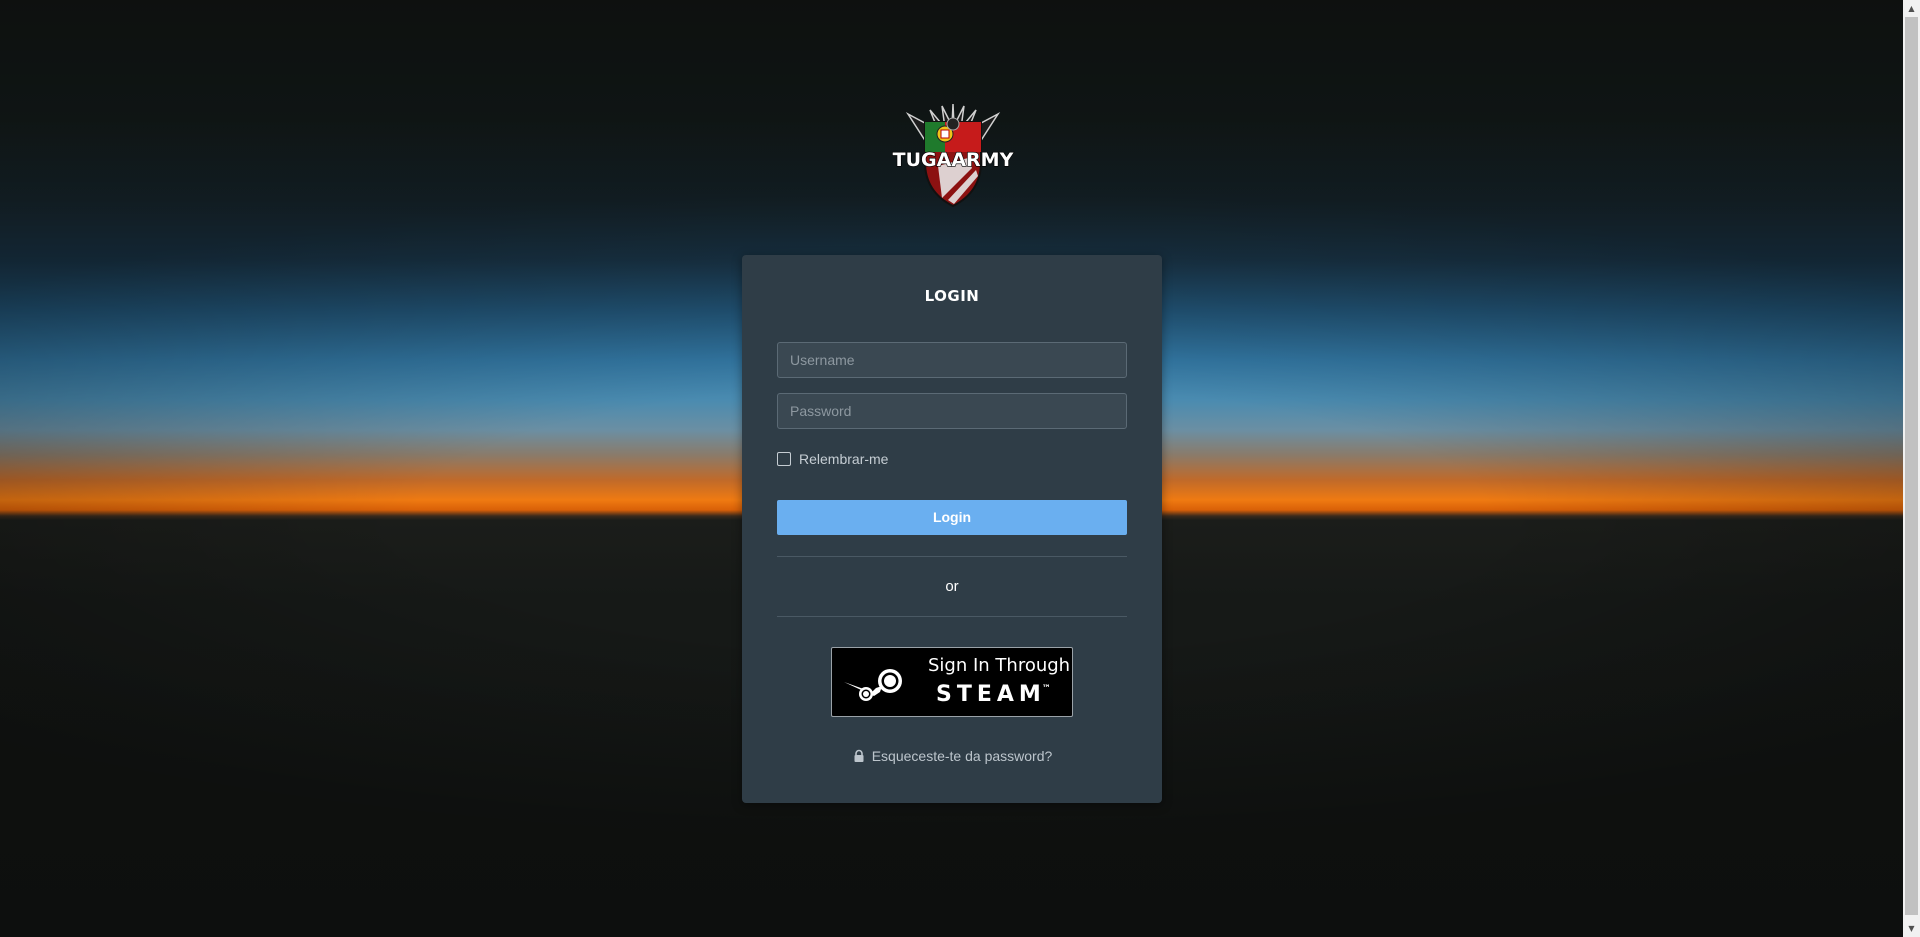 This screenshot has height=937, width=1920. I want to click on steam-sign-in-button: Sign In Through STEAM™, so click(952, 682).